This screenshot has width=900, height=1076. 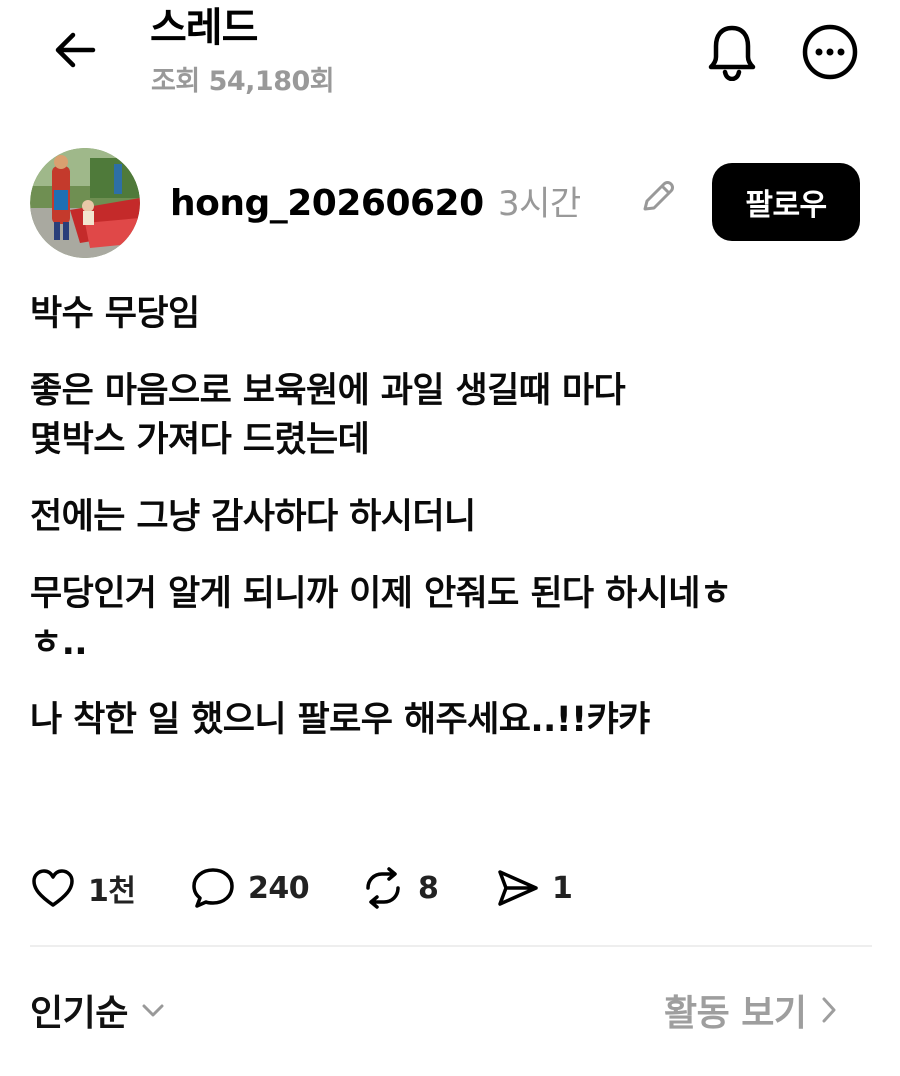 What do you see at coordinates (79, 1013) in the screenshot?
I see `sort-label: 인기순` at bounding box center [79, 1013].